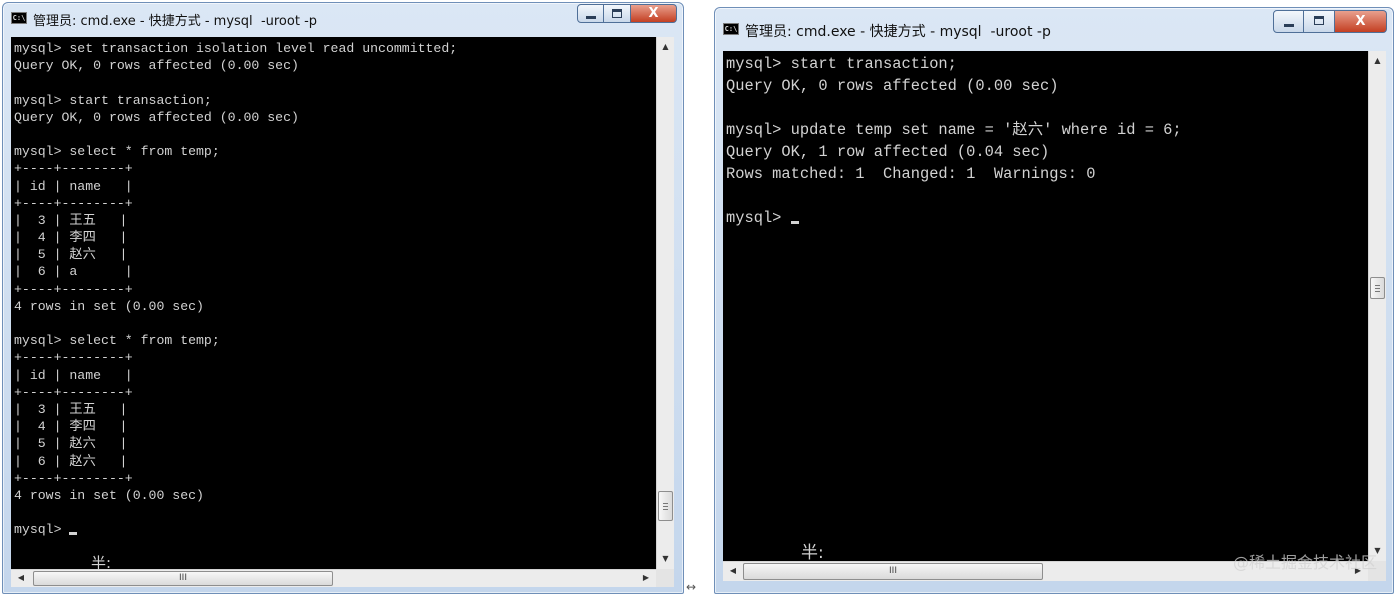 Image resolution: width=1396 pixels, height=596 pixels. I want to click on left-vertical-scroll-thumb, so click(665, 506).